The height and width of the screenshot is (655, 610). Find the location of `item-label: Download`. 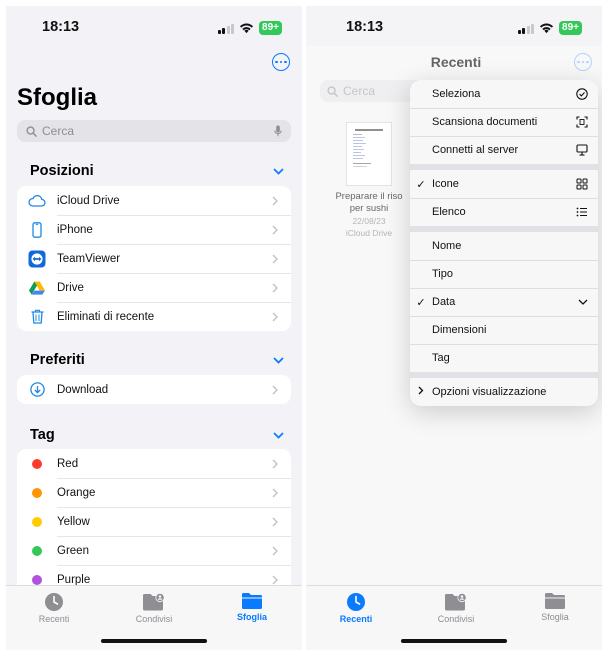

item-label: Download is located at coordinates (83, 389).